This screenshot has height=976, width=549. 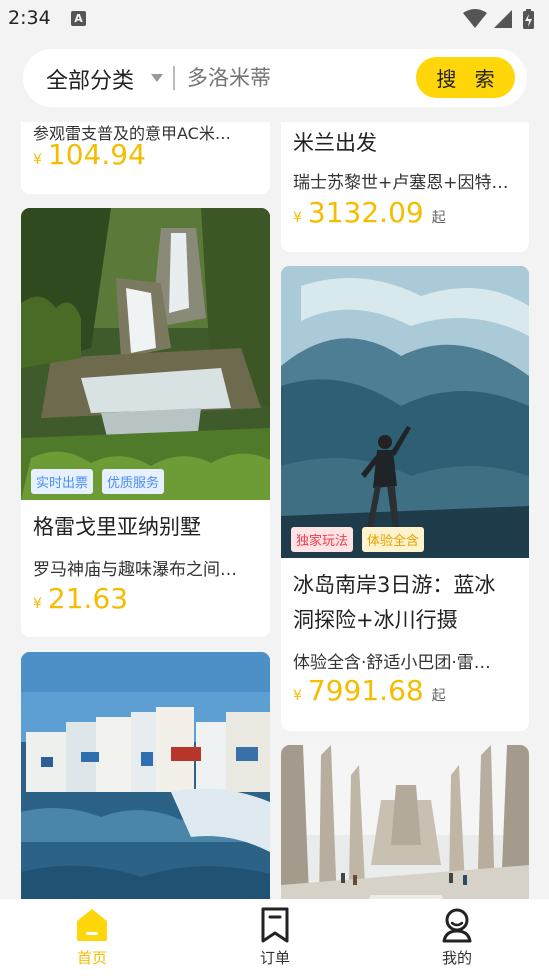 What do you see at coordinates (91, 958) in the screenshot?
I see `tab-label: 首页` at bounding box center [91, 958].